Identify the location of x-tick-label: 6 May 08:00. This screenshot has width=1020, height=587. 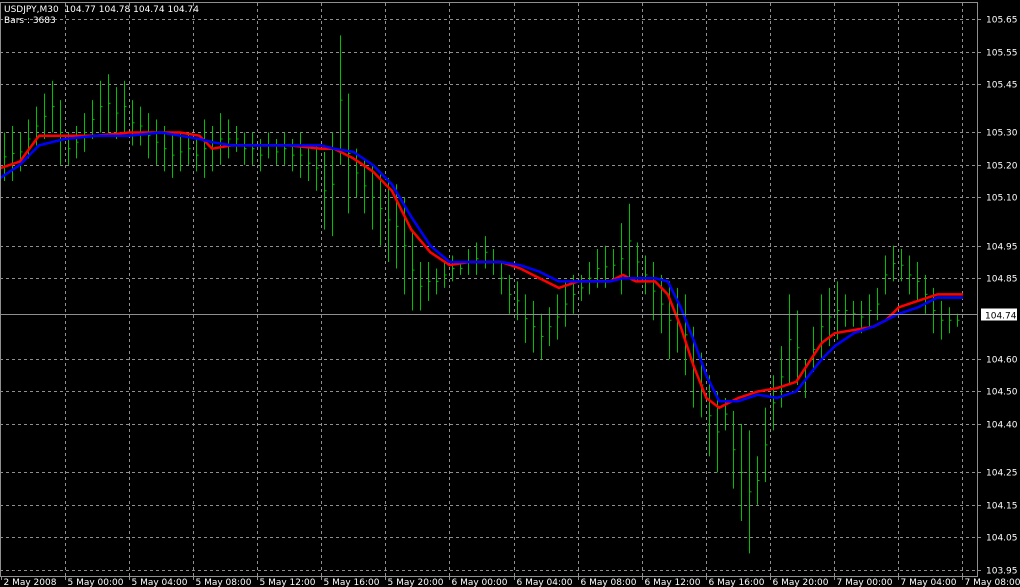
(609, 582).